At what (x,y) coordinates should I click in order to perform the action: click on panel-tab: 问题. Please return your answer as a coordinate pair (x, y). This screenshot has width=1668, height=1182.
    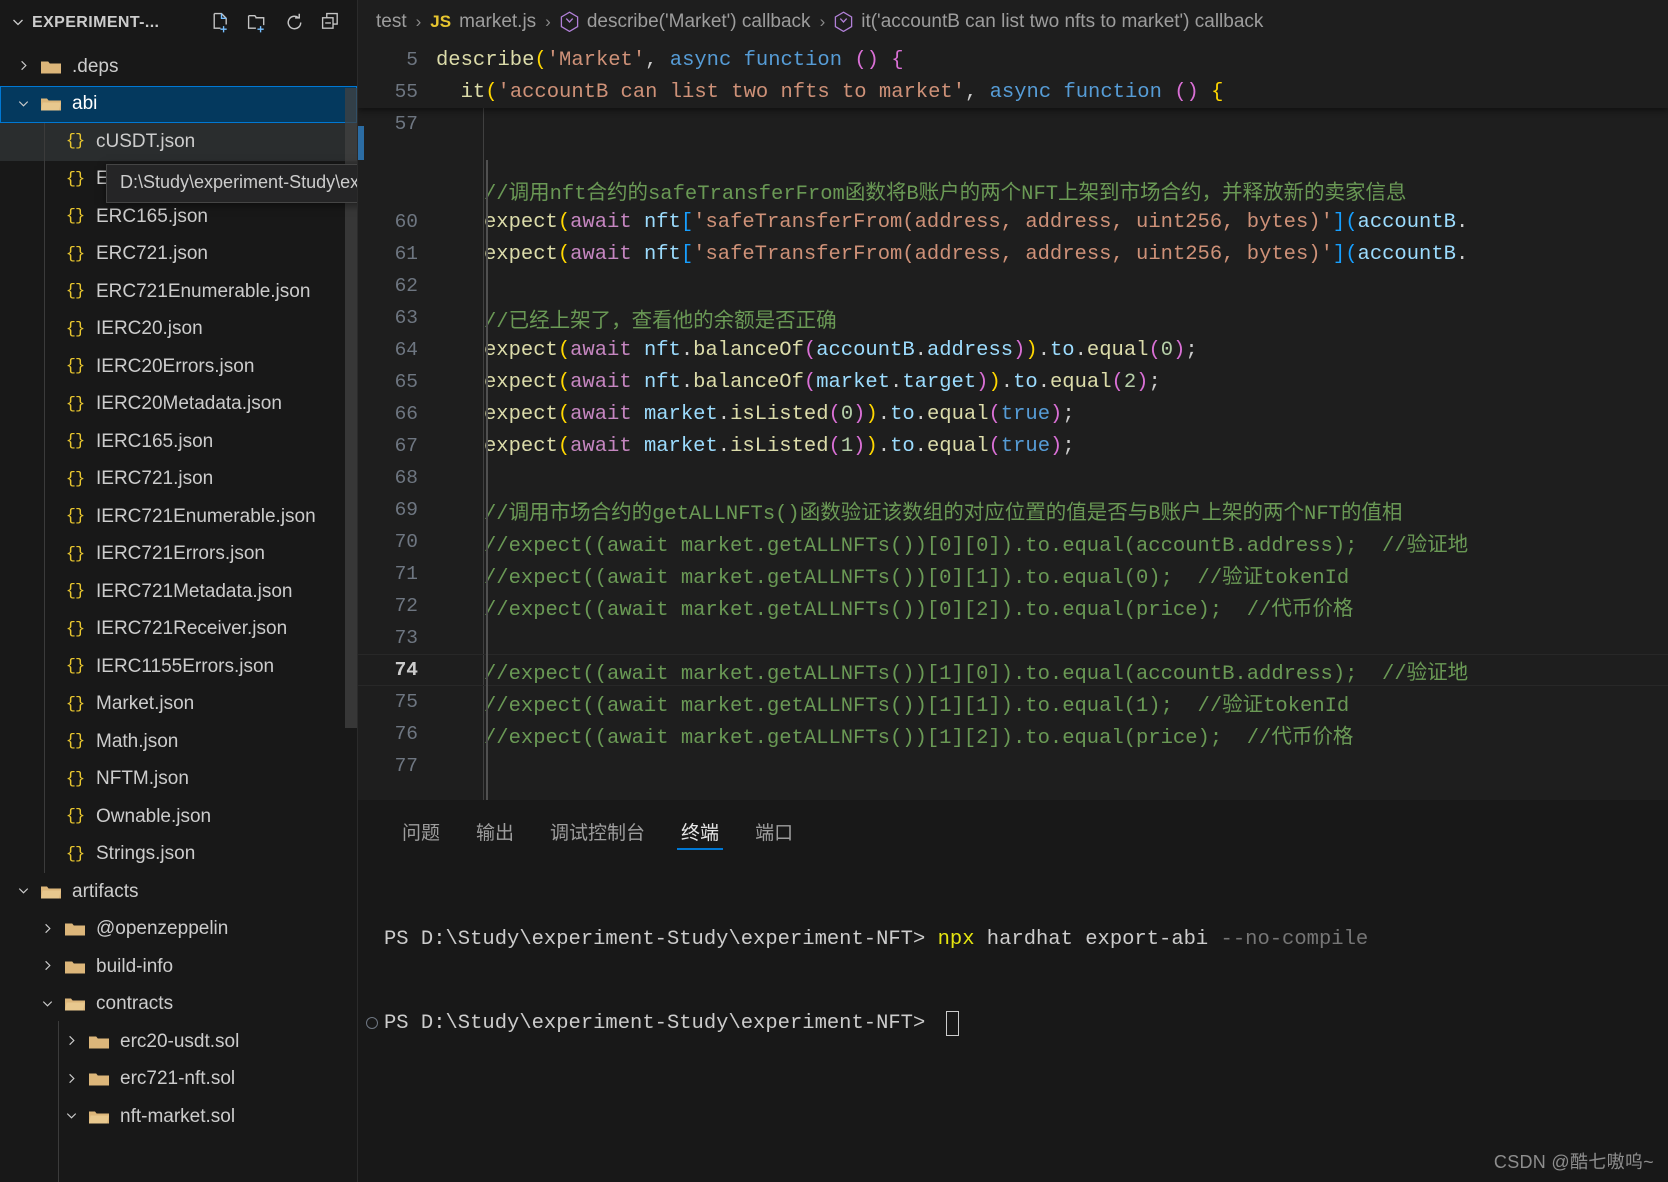
    Looking at the image, I should click on (421, 831).